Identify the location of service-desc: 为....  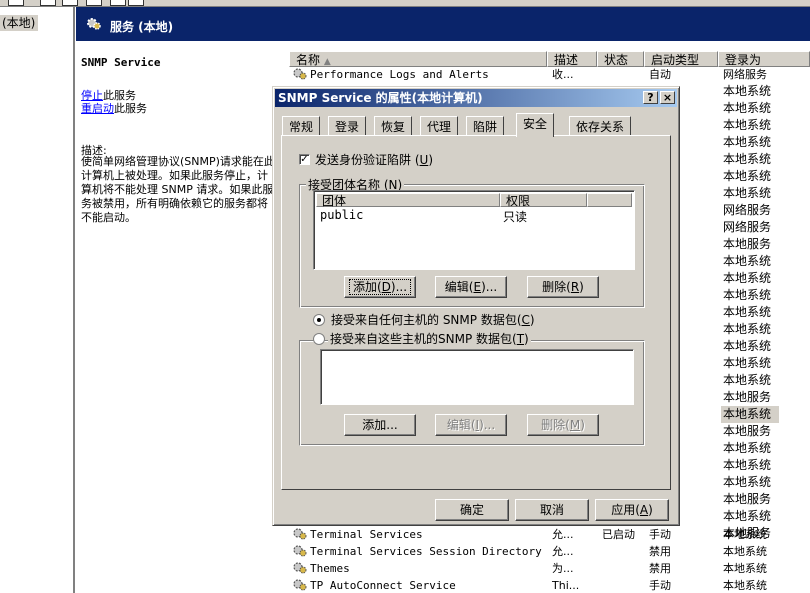
(563, 568).